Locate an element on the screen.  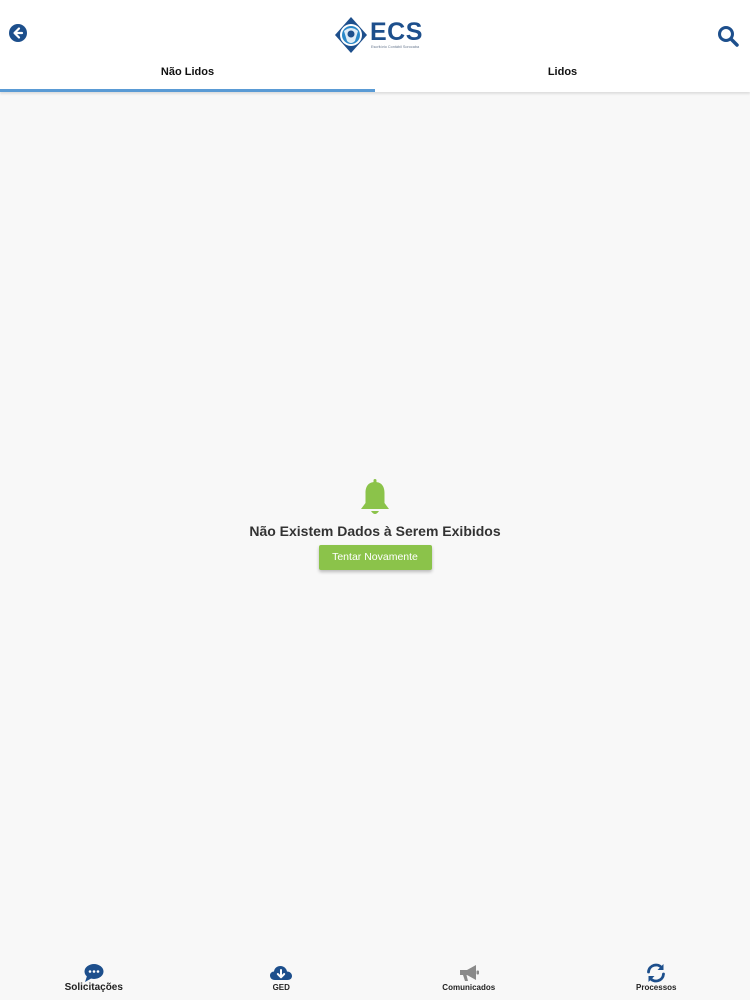
tab-bar: Não Lidos Lidos is located at coordinates (375, 76).